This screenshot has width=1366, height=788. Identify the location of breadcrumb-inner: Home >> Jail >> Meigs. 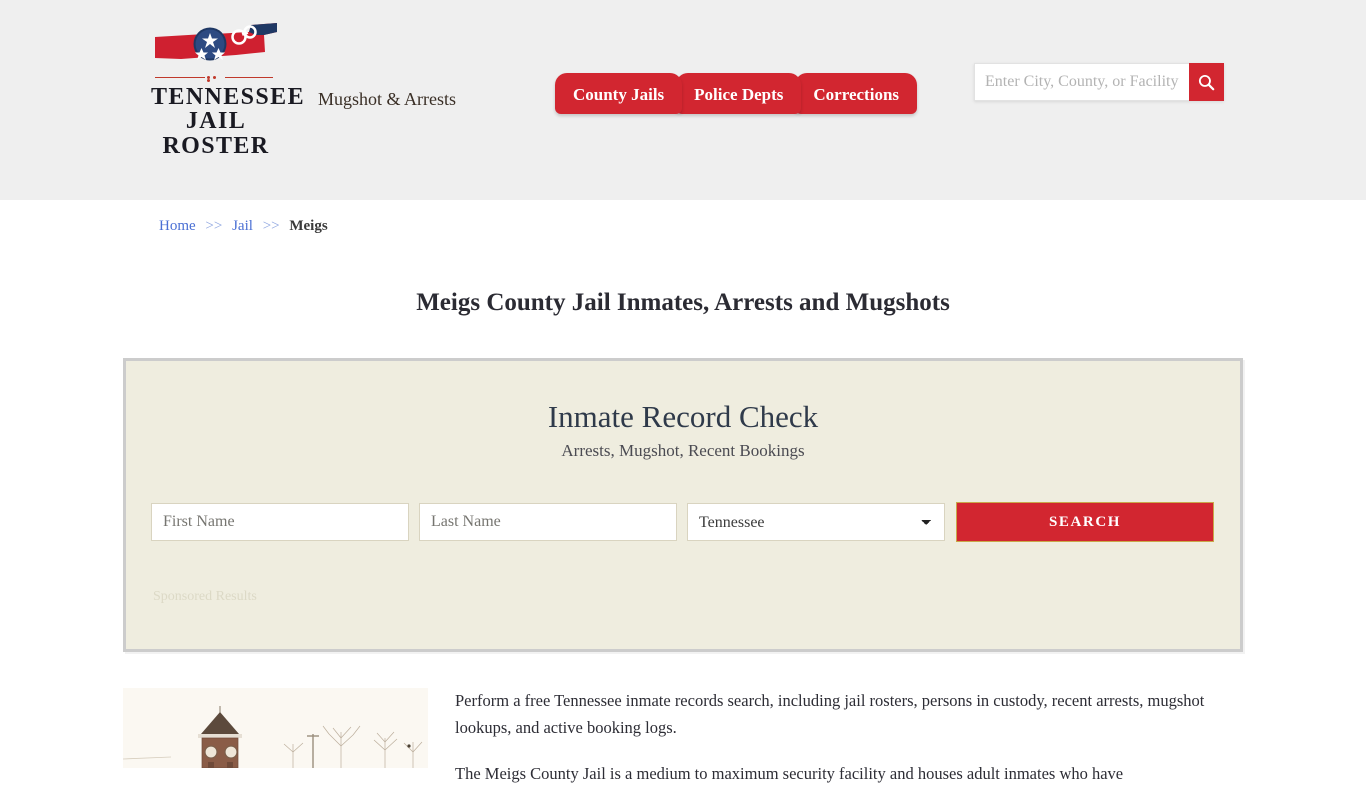
(683, 226).